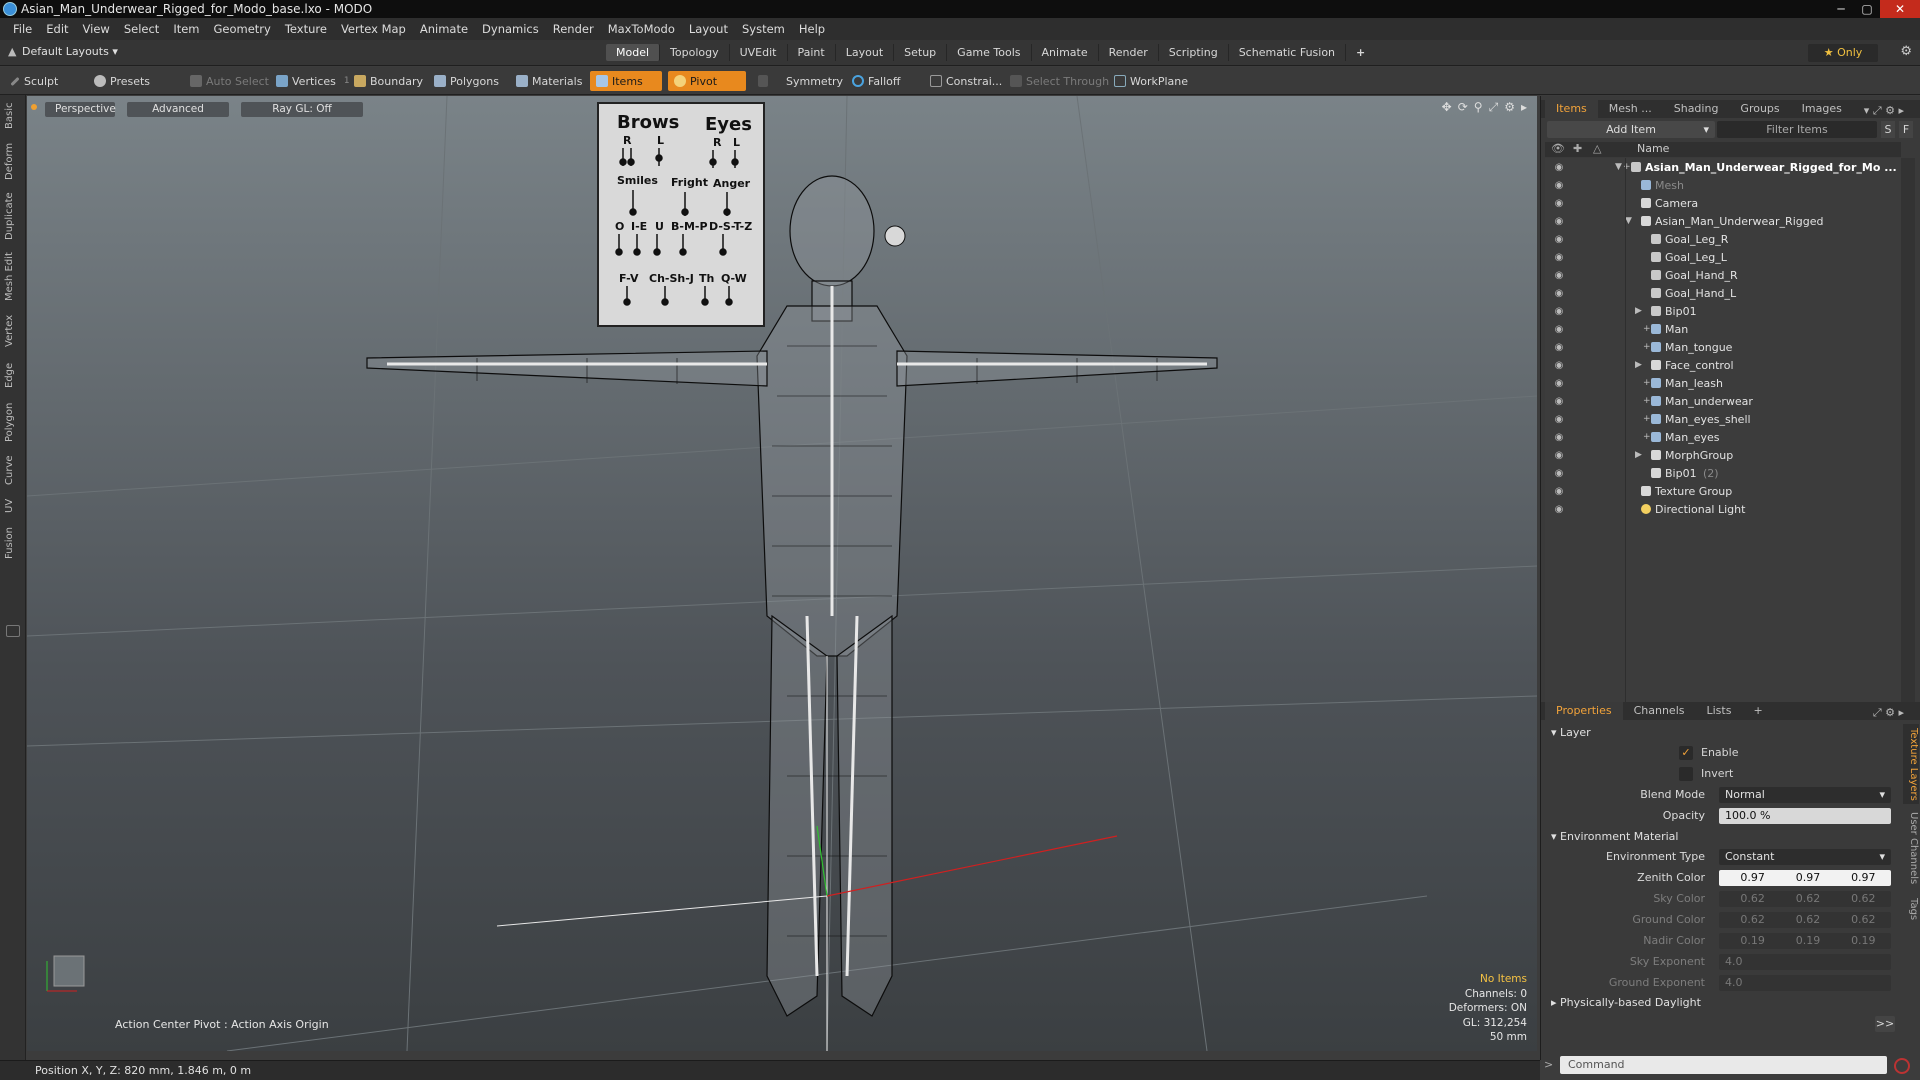  I want to click on environment-material-section: ▾ Environment Material, so click(1614, 836).